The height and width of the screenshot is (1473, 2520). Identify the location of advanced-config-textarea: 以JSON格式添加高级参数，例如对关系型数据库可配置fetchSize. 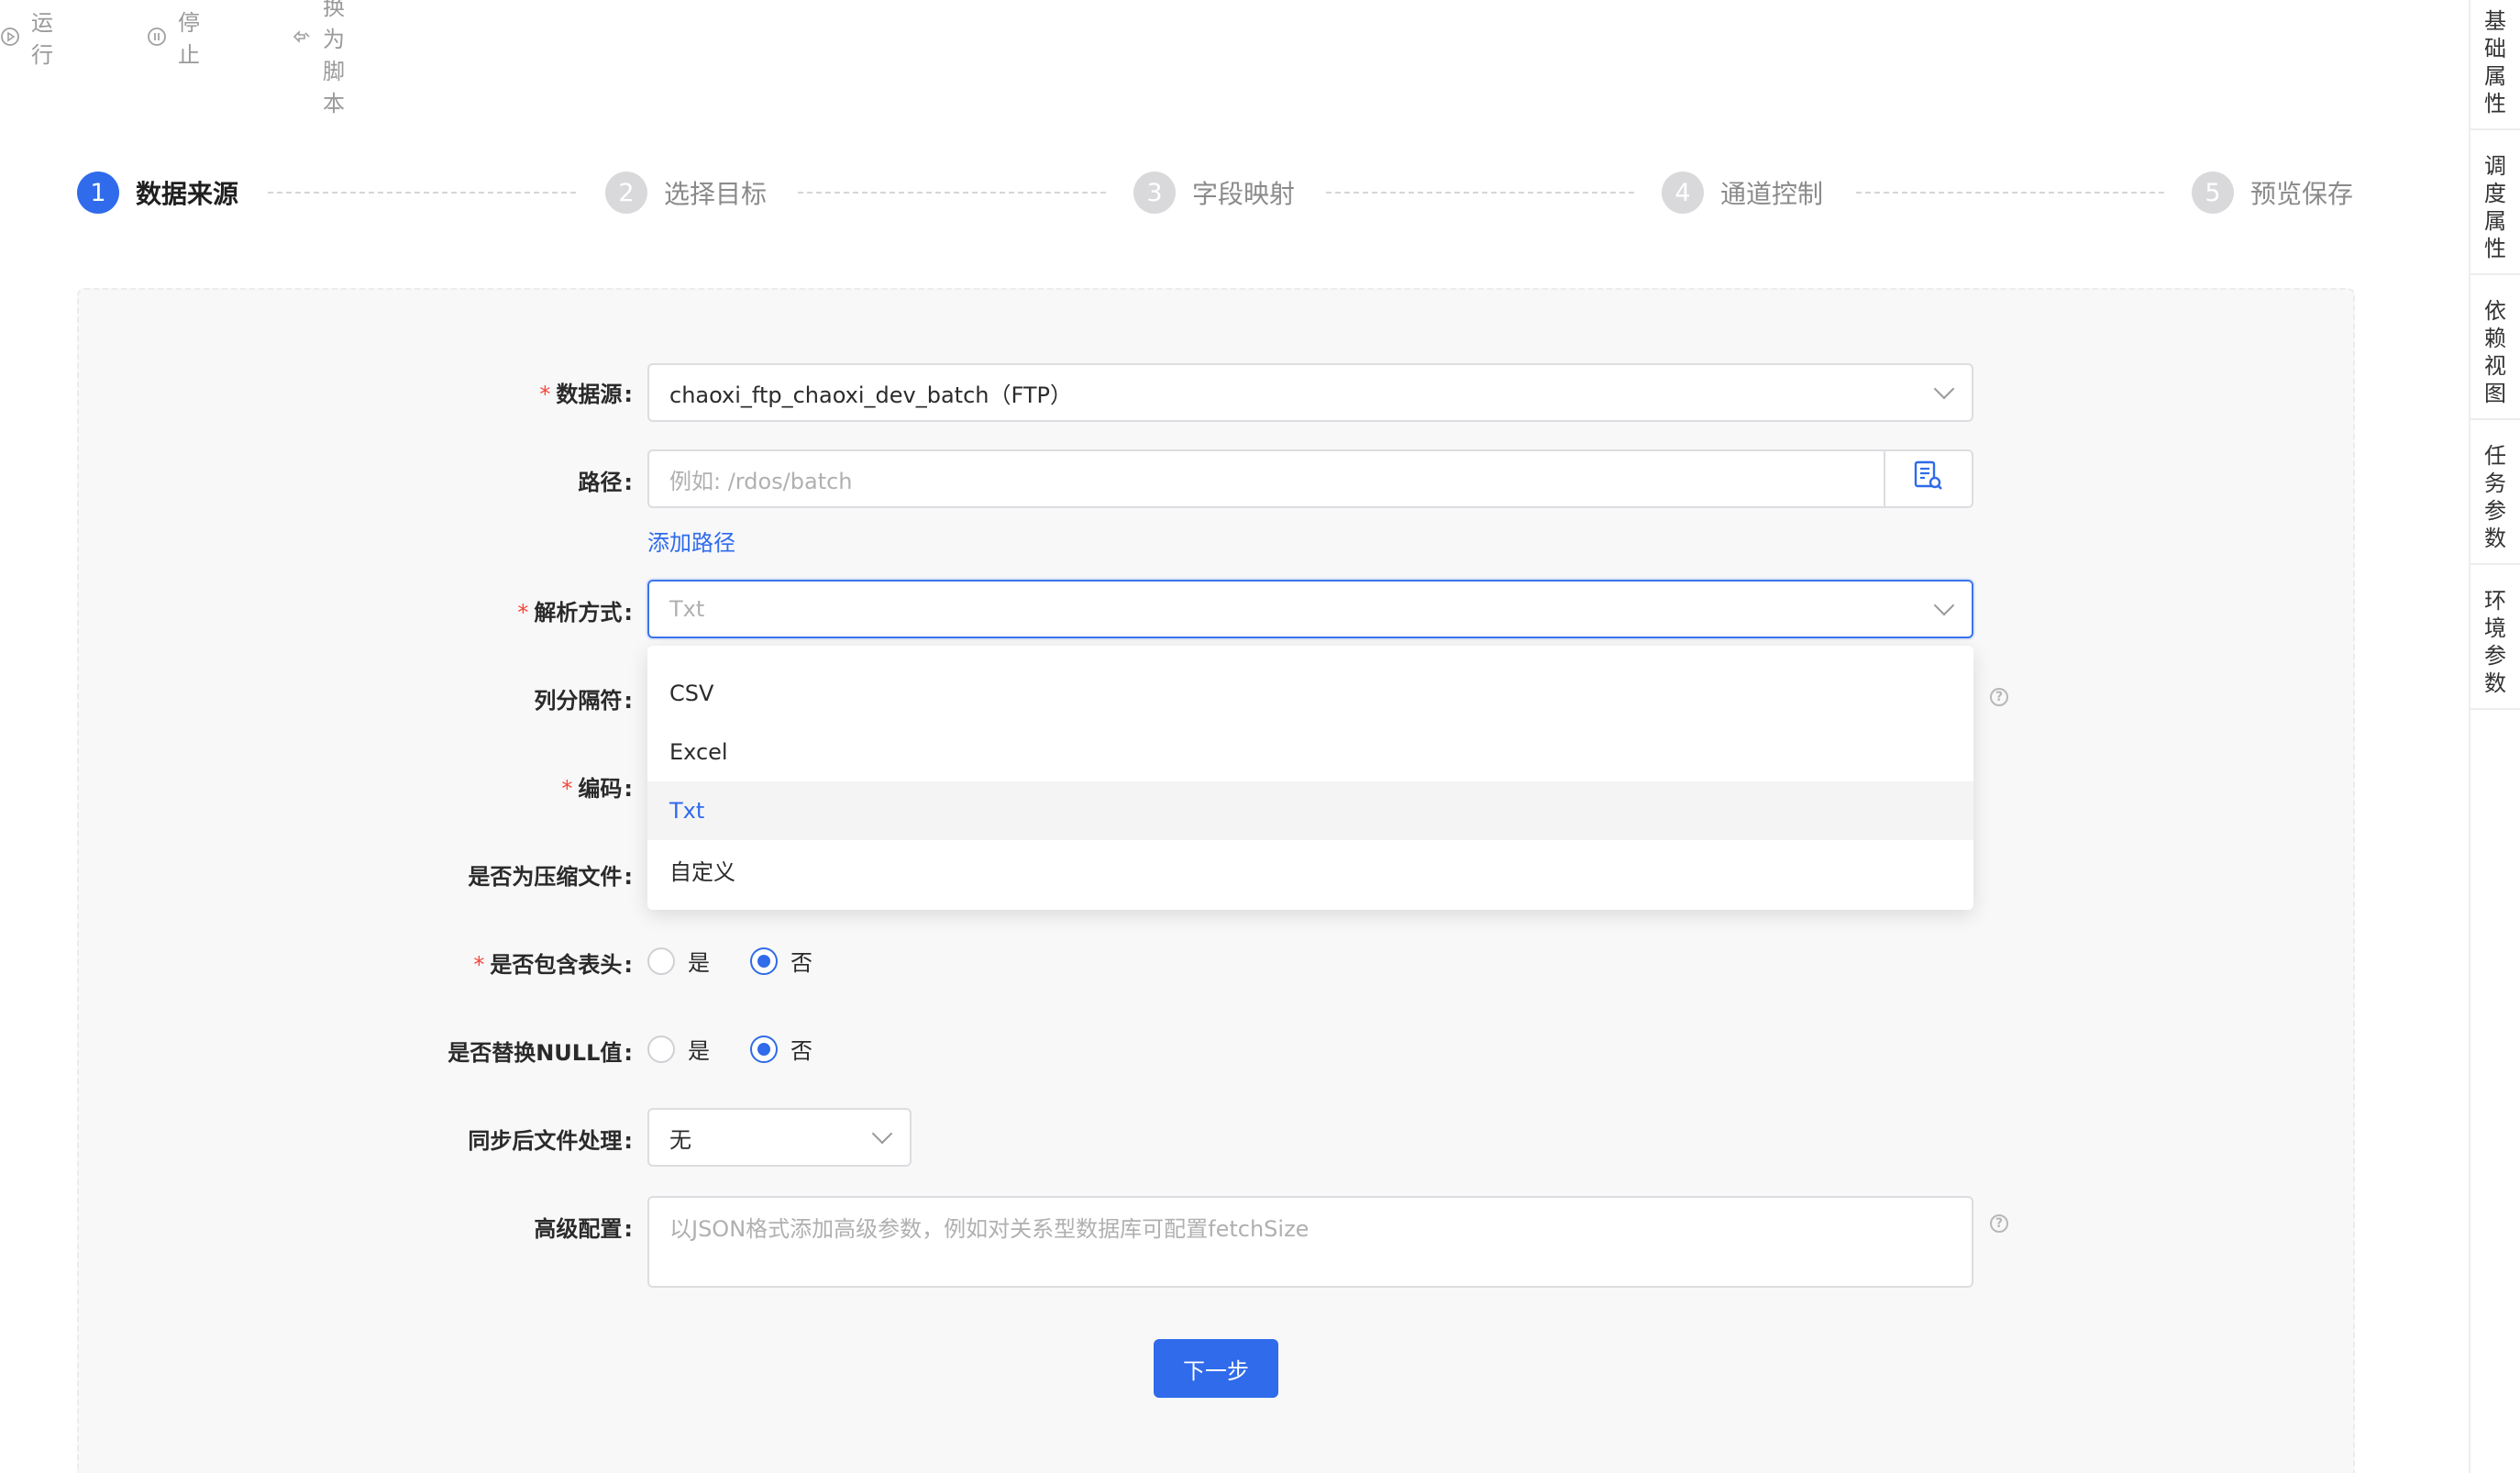
(1310, 1242).